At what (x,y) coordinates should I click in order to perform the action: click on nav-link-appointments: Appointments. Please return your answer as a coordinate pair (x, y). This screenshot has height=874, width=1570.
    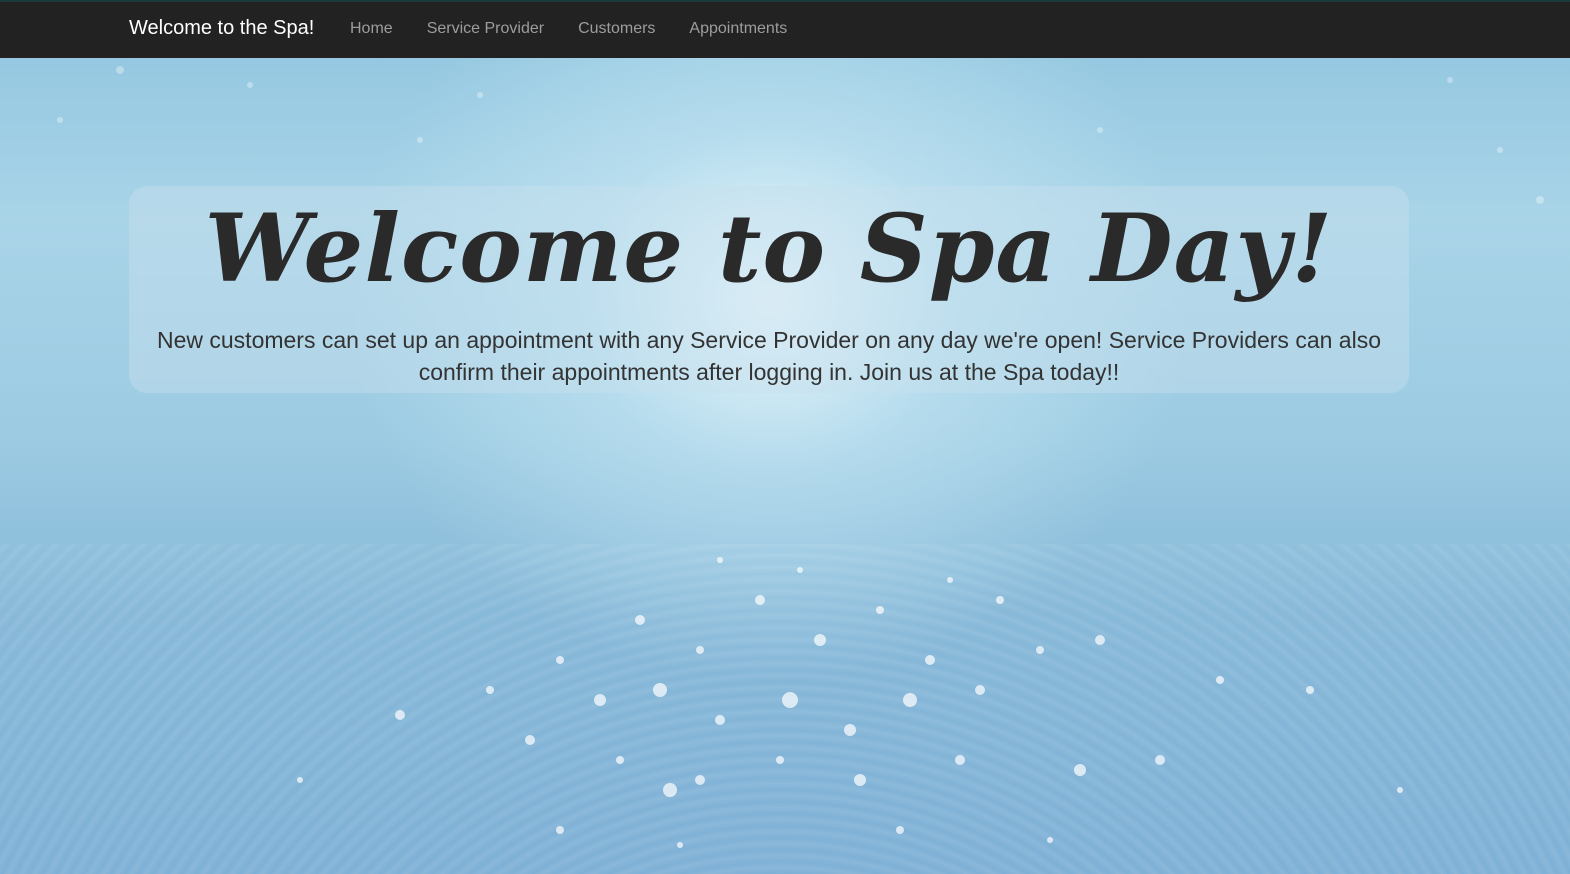
    Looking at the image, I should click on (738, 29).